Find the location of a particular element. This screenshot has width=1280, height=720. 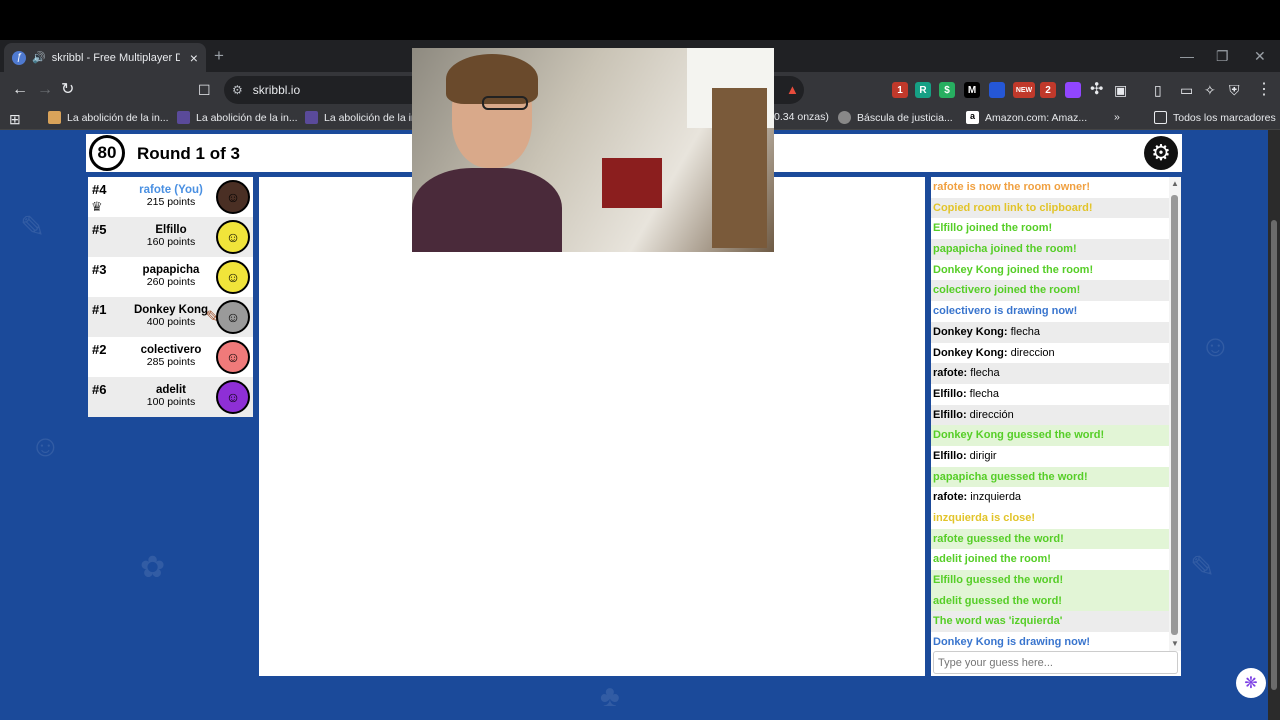

chat-message: adelit joined the room! is located at coordinates (992, 559).